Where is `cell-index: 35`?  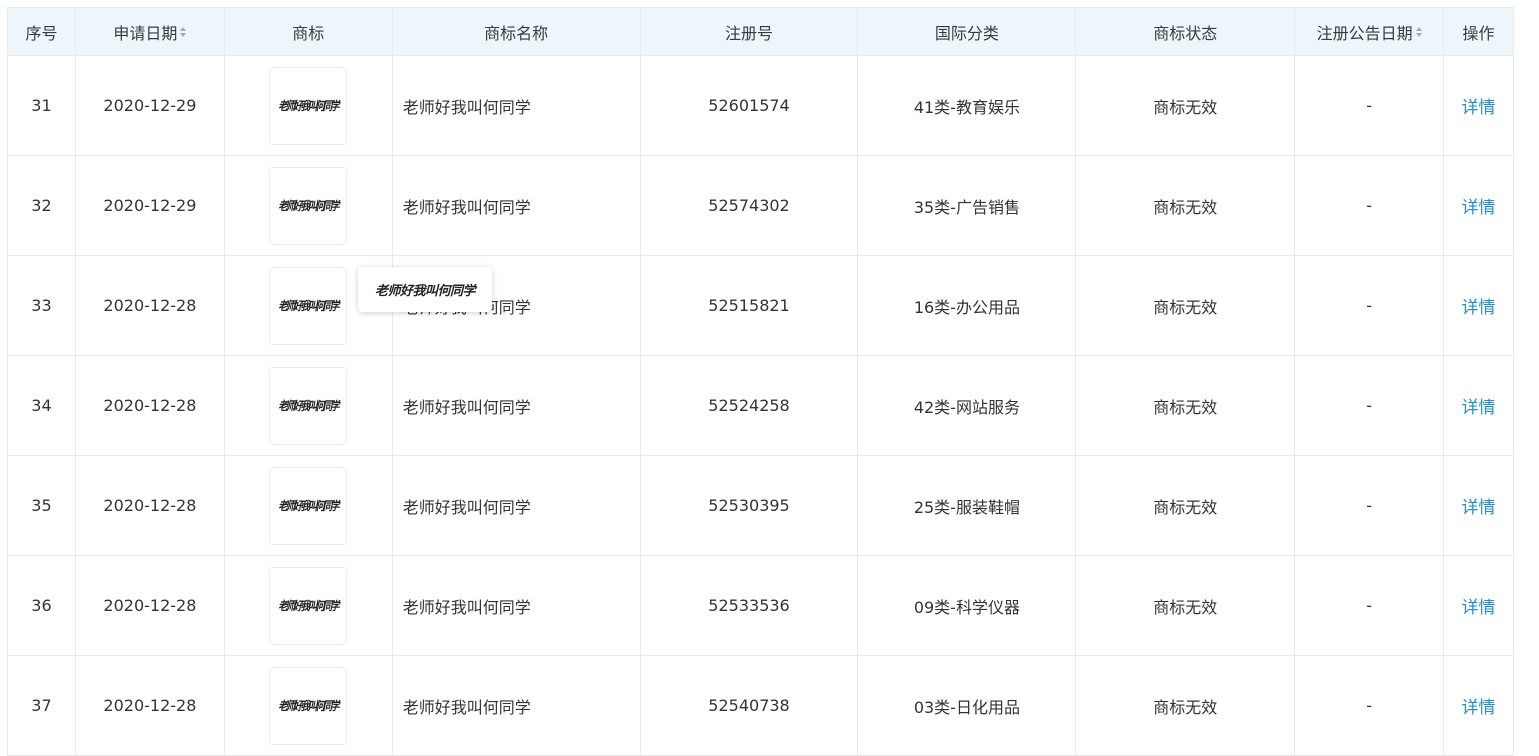 cell-index: 35 is located at coordinates (42, 506).